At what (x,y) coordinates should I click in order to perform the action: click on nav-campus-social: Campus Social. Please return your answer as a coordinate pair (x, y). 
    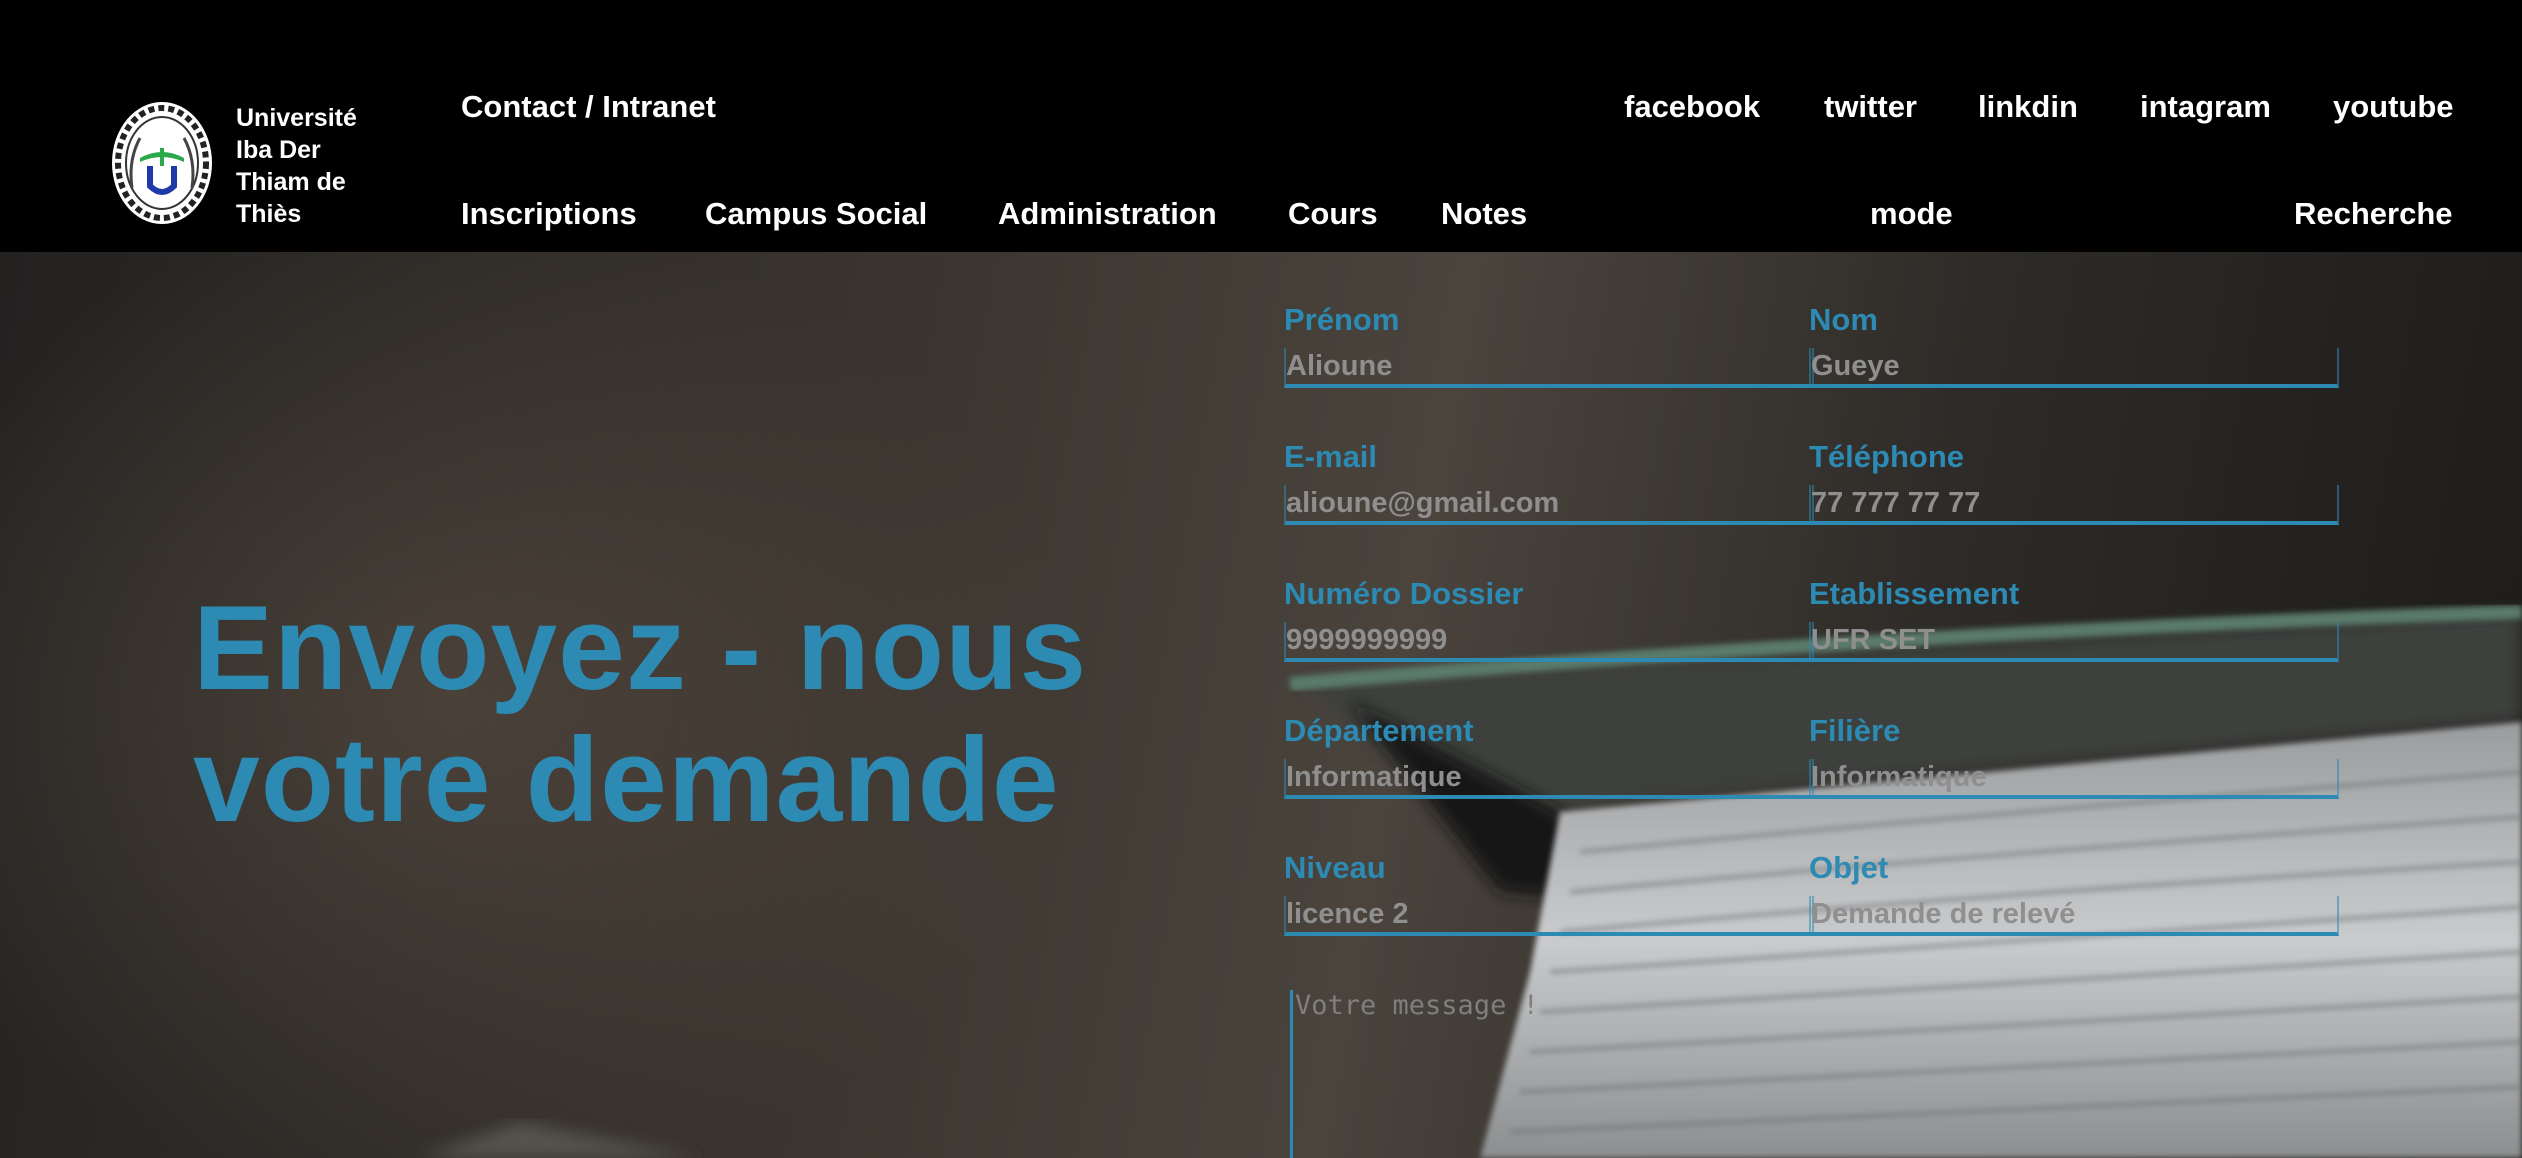
    Looking at the image, I should click on (816, 214).